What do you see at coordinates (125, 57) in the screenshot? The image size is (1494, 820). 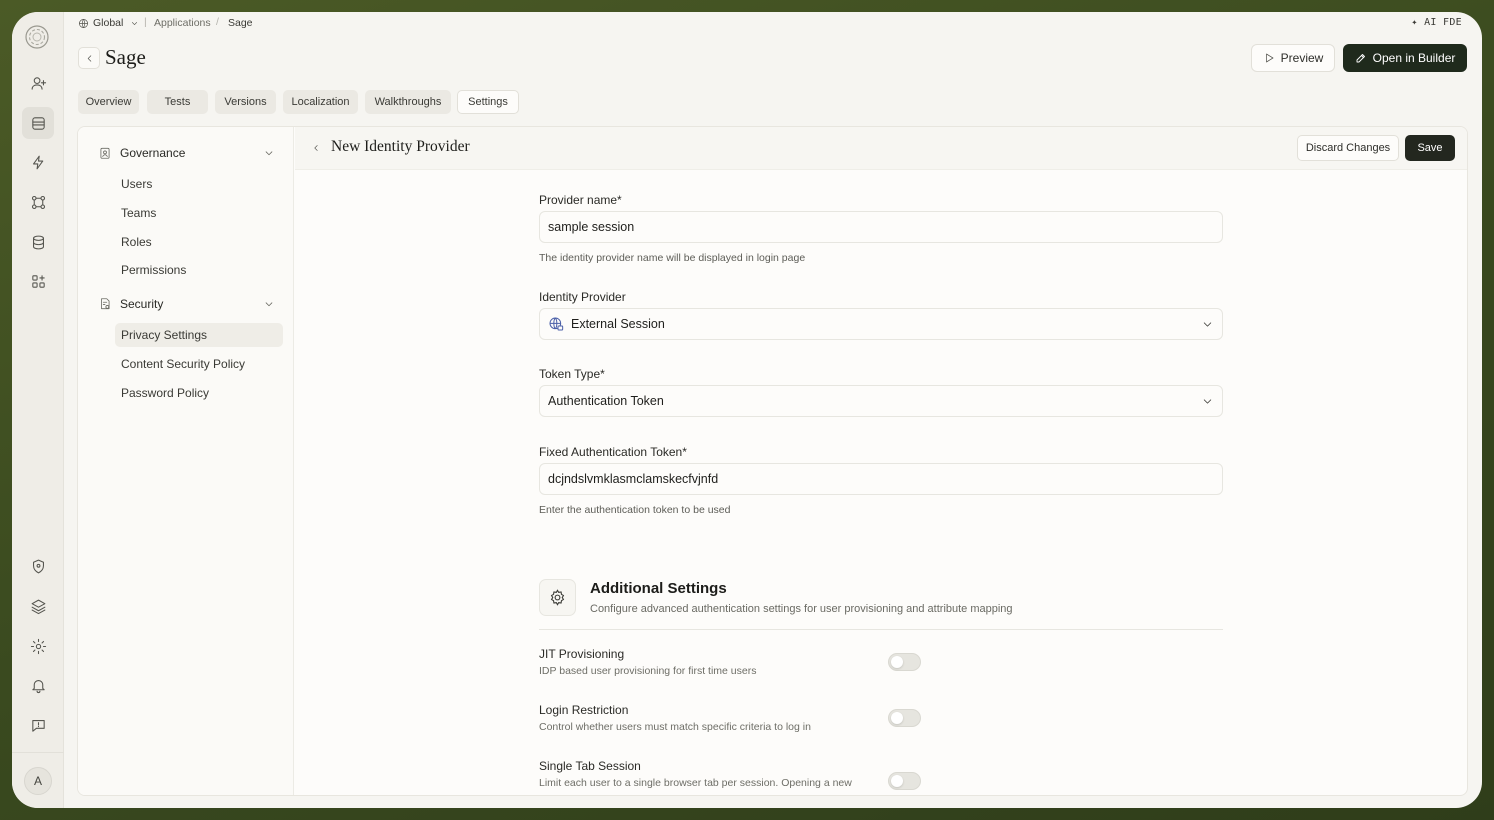 I see `page-title: Sage` at bounding box center [125, 57].